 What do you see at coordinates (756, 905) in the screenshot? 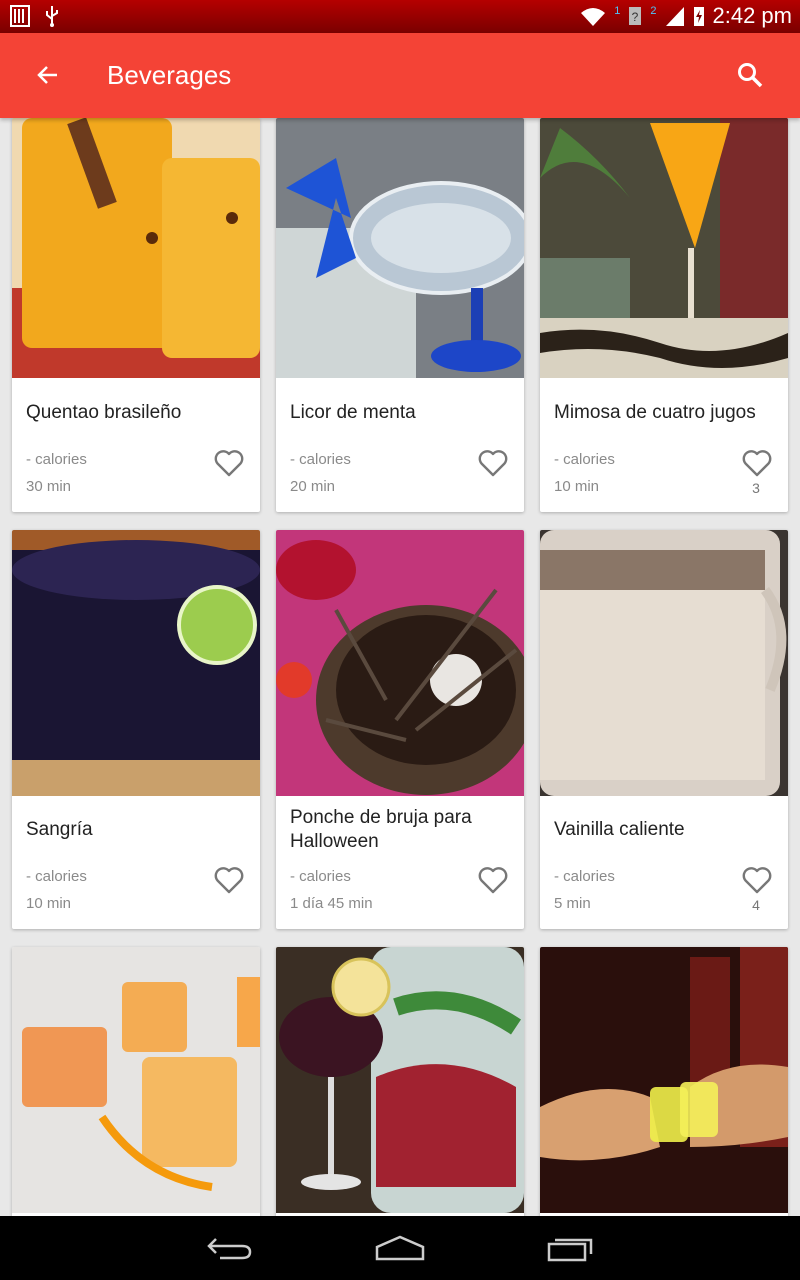
I see `favorite-count: 4` at bounding box center [756, 905].